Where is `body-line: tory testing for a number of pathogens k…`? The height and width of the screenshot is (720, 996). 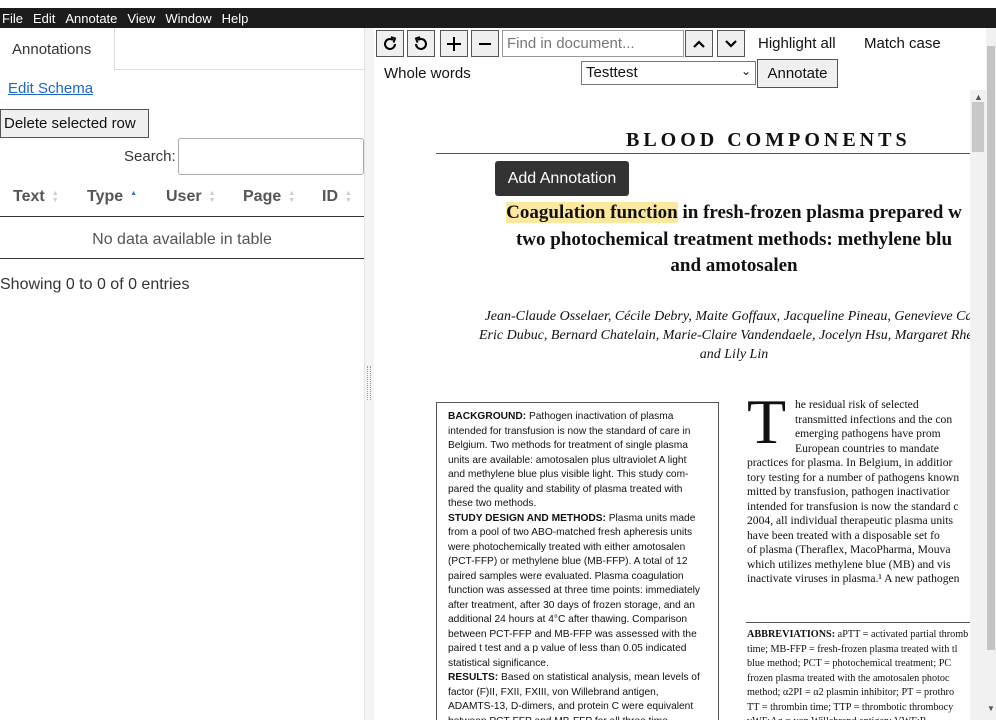 body-line: tory testing for a number of pathogens k… is located at coordinates (866, 478).